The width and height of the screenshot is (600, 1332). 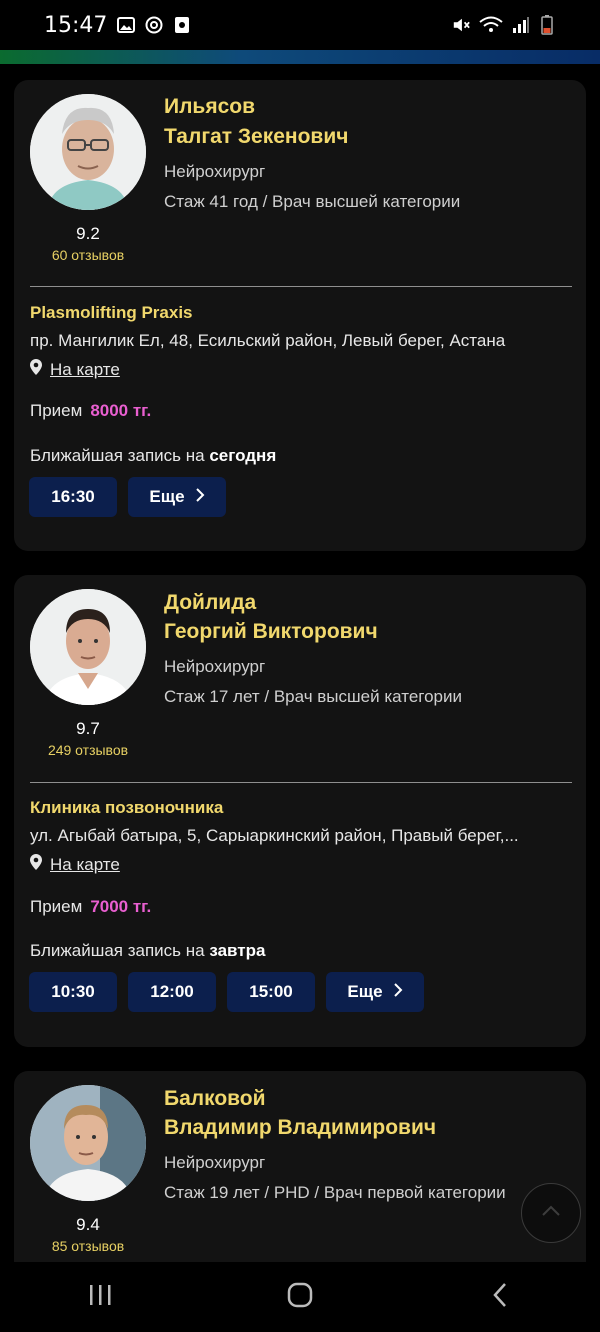 I want to click on clinic-name: Клиника позвоночника, so click(x=126, y=808).